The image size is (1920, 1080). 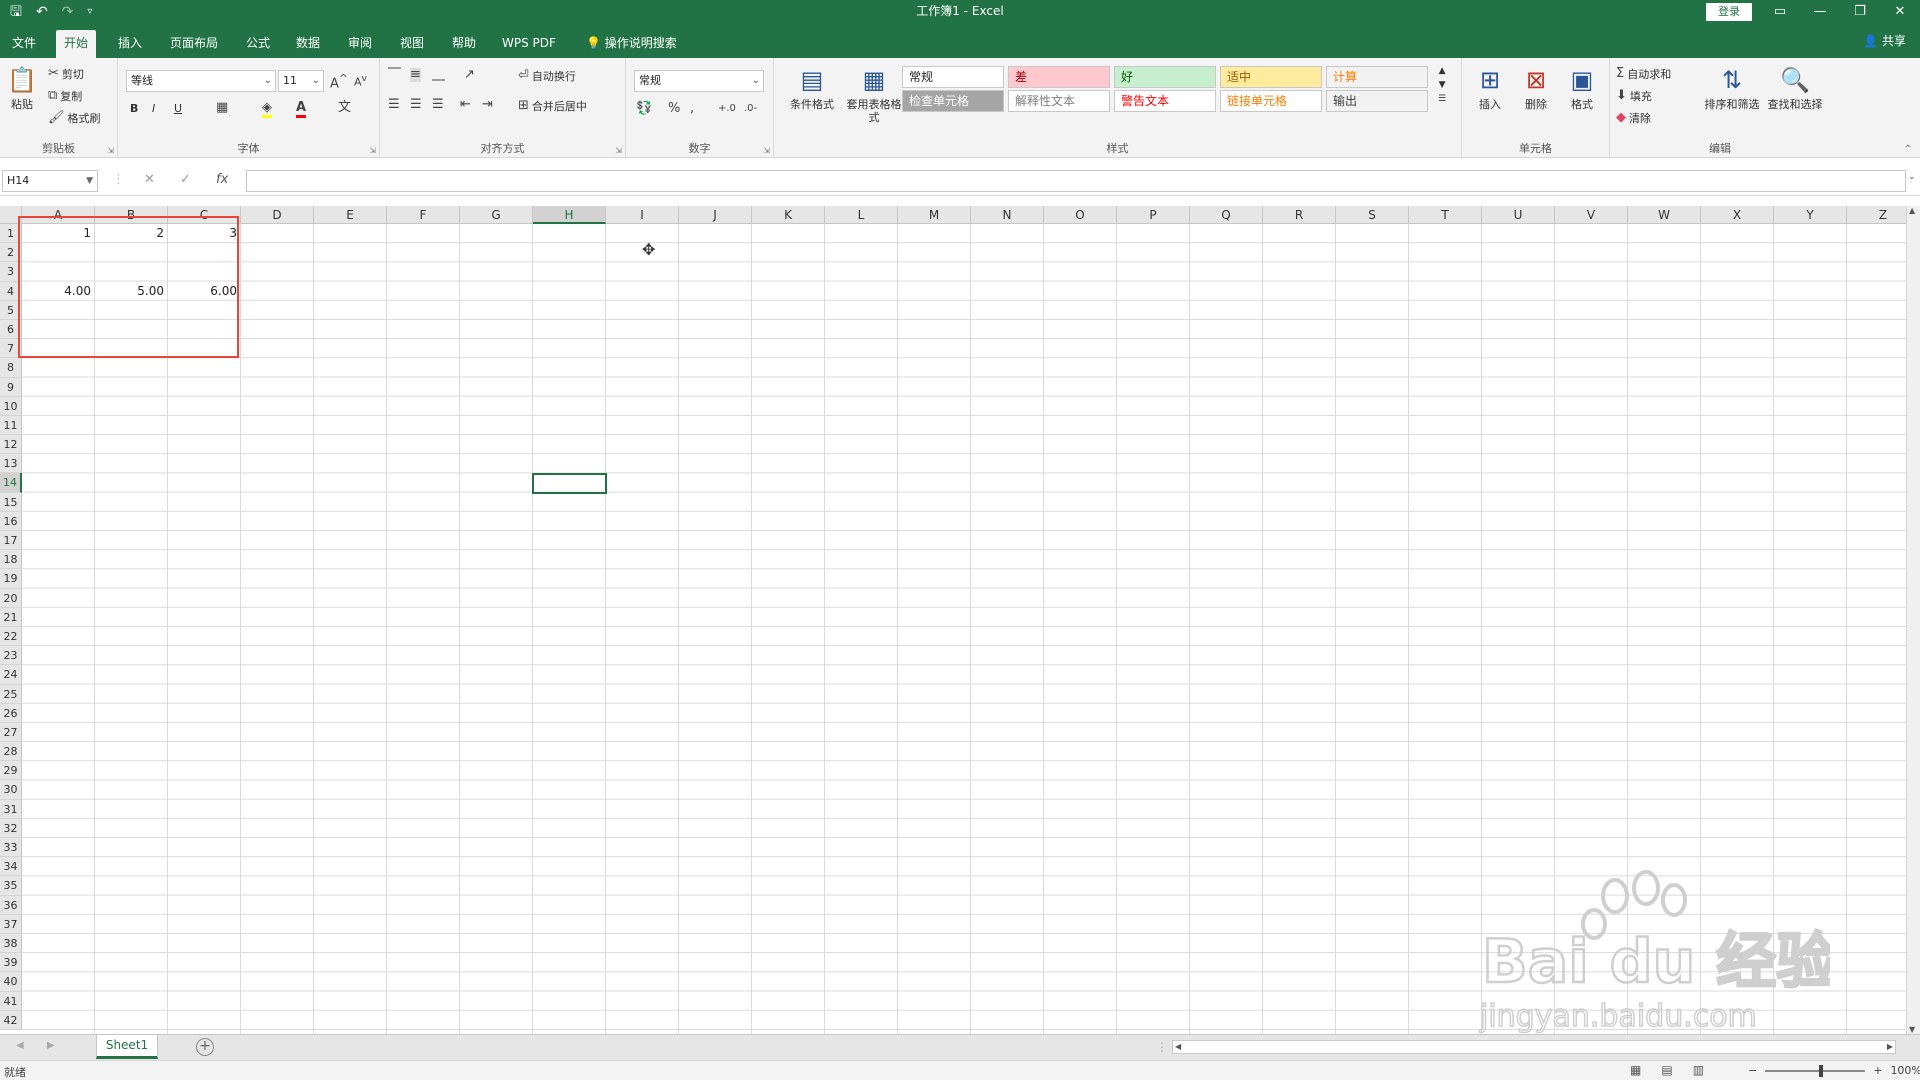 I want to click on conditional-format-button: ▤ 条件格式, so click(x=812, y=88).